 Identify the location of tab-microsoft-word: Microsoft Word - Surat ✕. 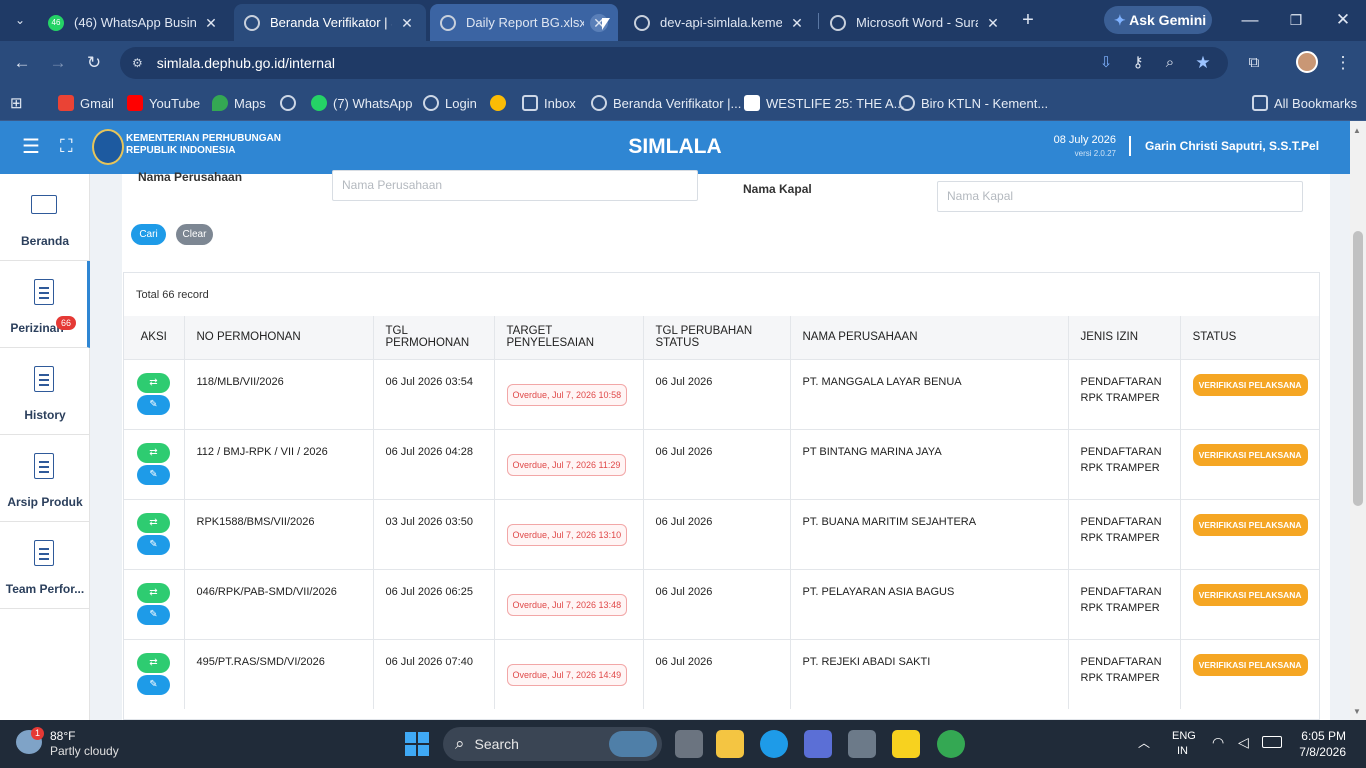
(916, 22).